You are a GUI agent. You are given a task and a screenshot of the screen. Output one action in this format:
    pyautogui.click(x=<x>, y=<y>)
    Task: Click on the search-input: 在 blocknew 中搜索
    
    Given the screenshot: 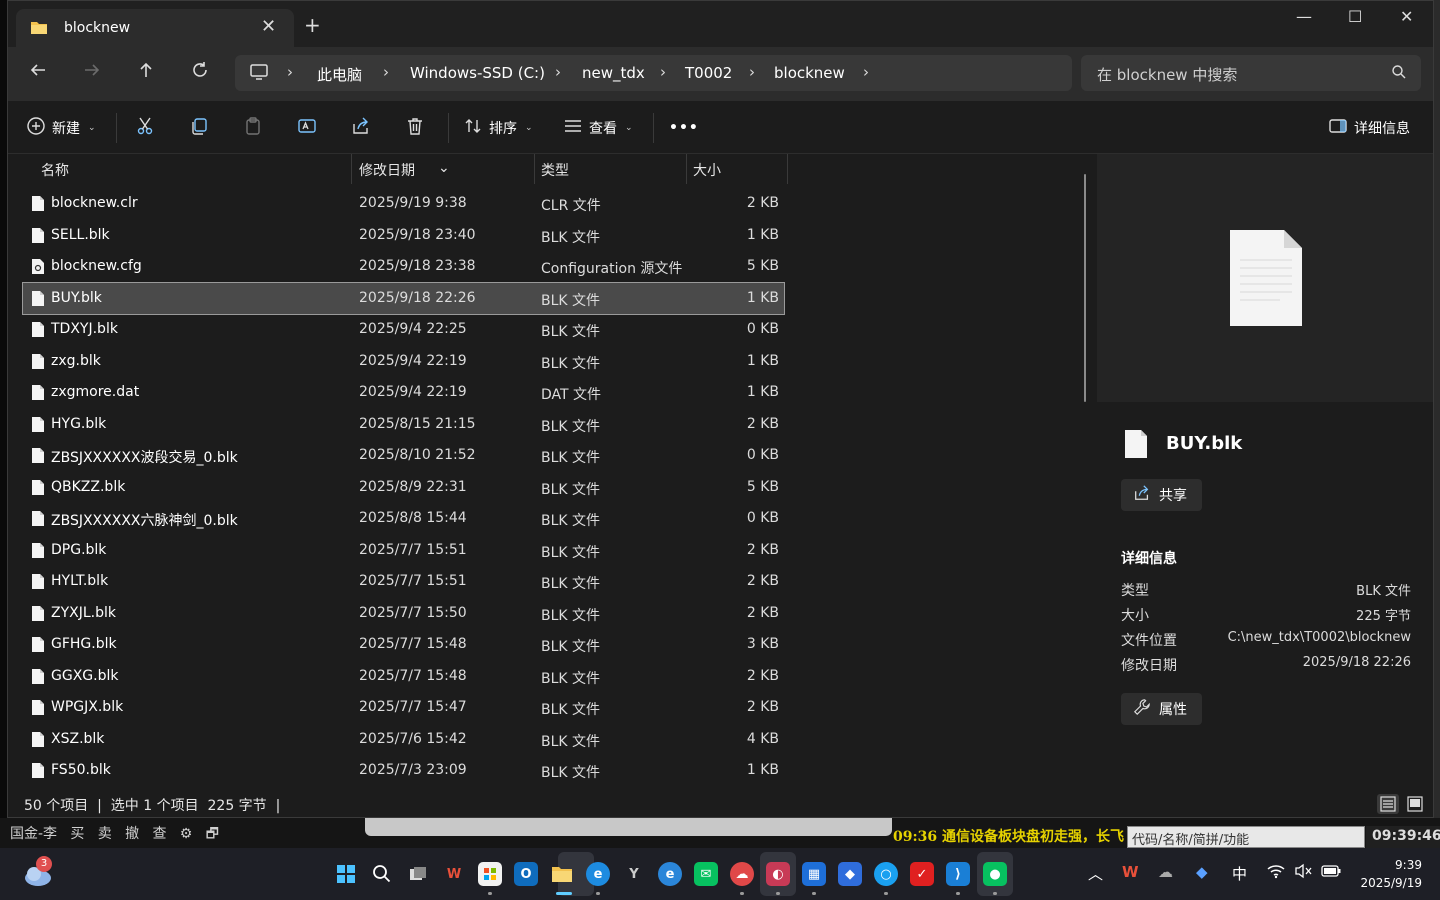 What is the action you would take?
    pyautogui.click(x=1251, y=73)
    